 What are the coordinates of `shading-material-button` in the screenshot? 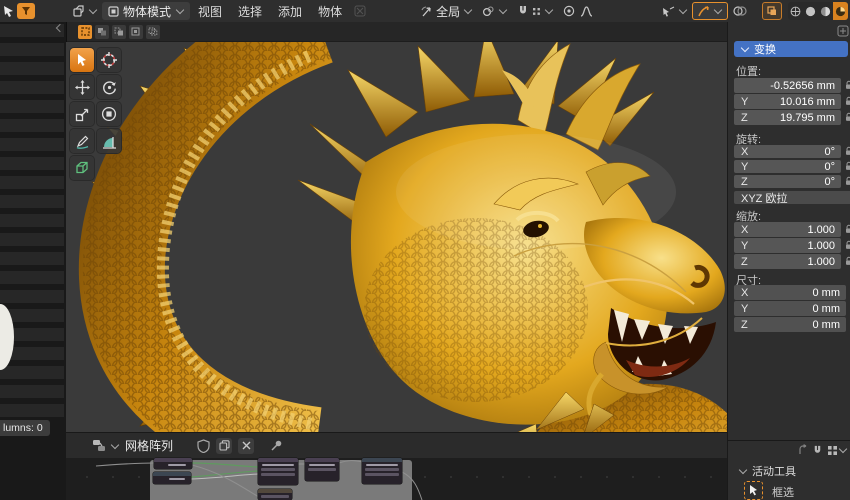 It's located at (825, 11).